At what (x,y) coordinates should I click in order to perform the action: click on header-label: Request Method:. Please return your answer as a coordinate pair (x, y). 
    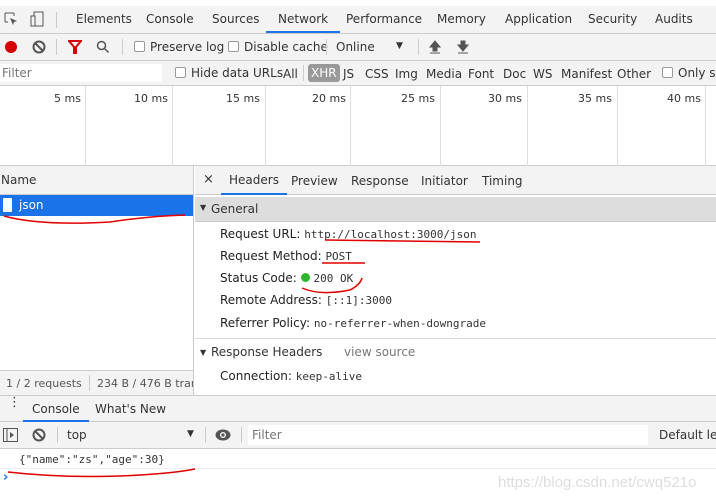
    Looking at the image, I should click on (271, 256).